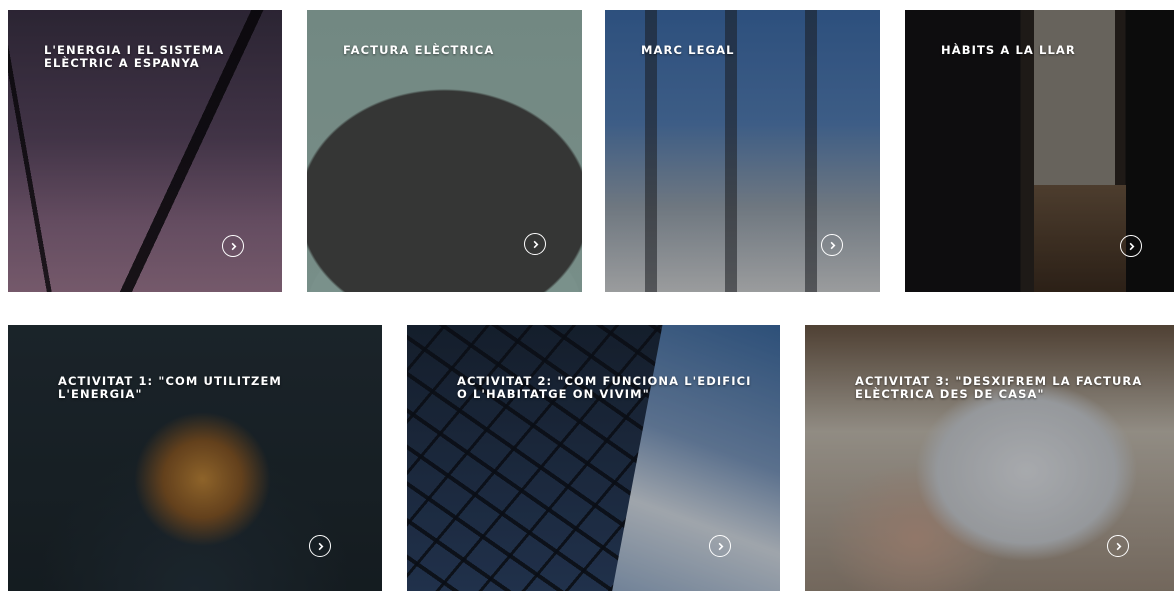 The image size is (1174, 591). I want to click on card-title: ACTIVITAT 1: "COM UTILITZEM L'ENERGIA", so click(170, 387).